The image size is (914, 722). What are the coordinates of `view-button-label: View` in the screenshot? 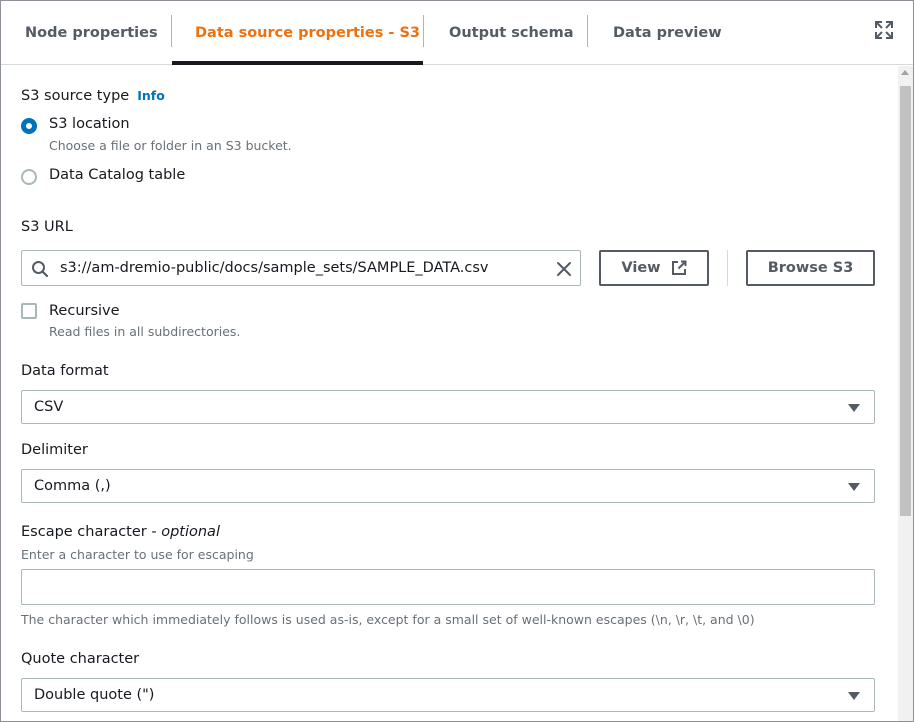 It's located at (641, 268).